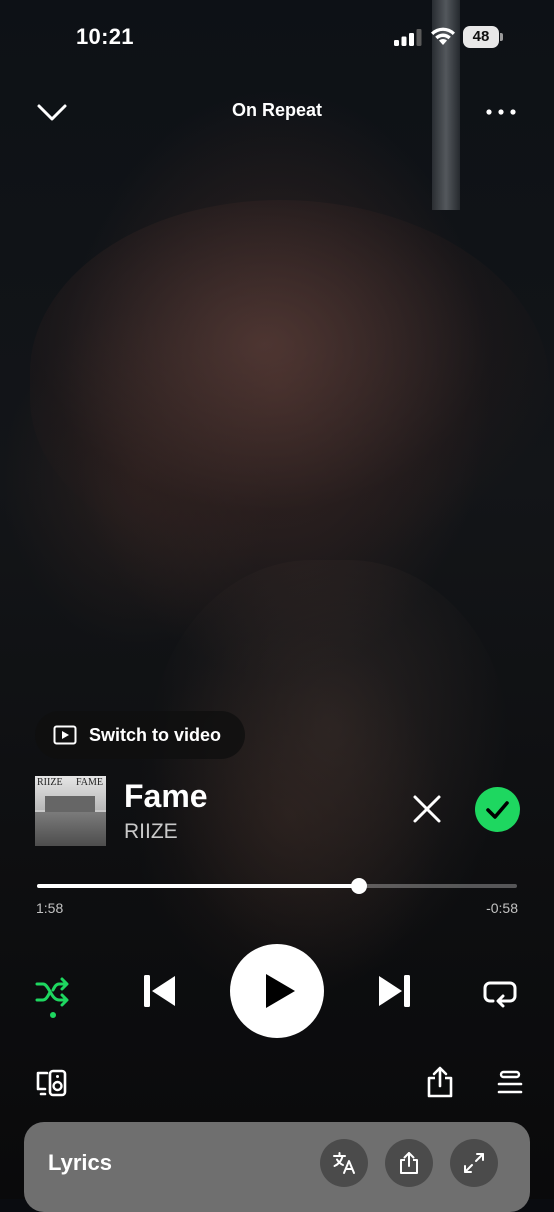 This screenshot has height=1212, width=554. Describe the element at coordinates (166, 796) in the screenshot. I see `song-title: Fame` at that location.